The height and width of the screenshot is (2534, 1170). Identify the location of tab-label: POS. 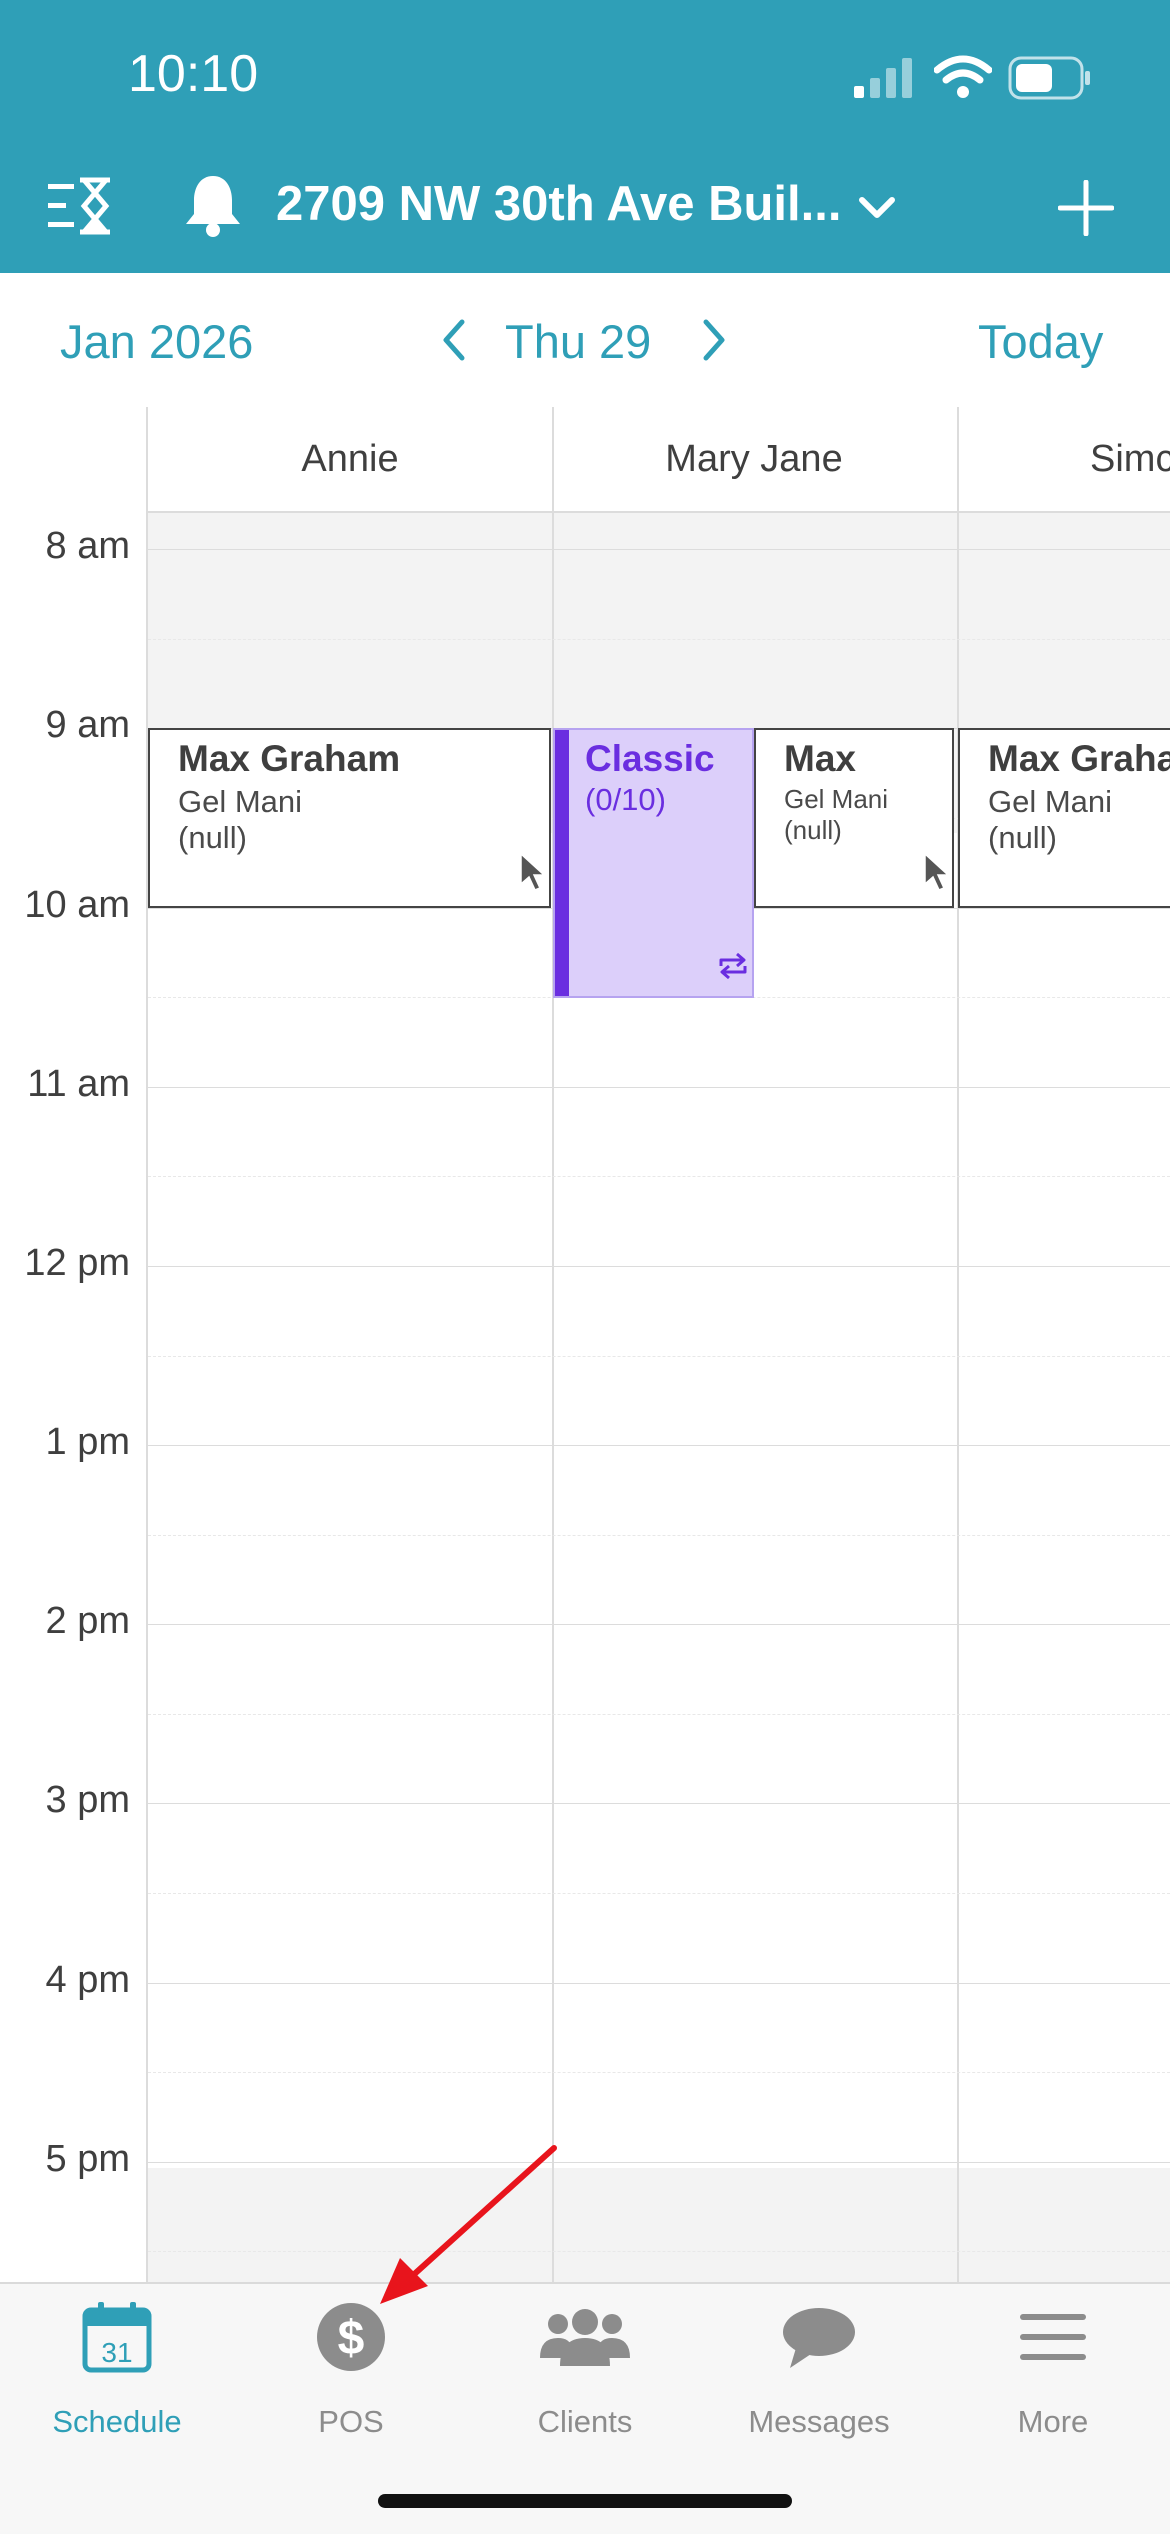
(351, 2421).